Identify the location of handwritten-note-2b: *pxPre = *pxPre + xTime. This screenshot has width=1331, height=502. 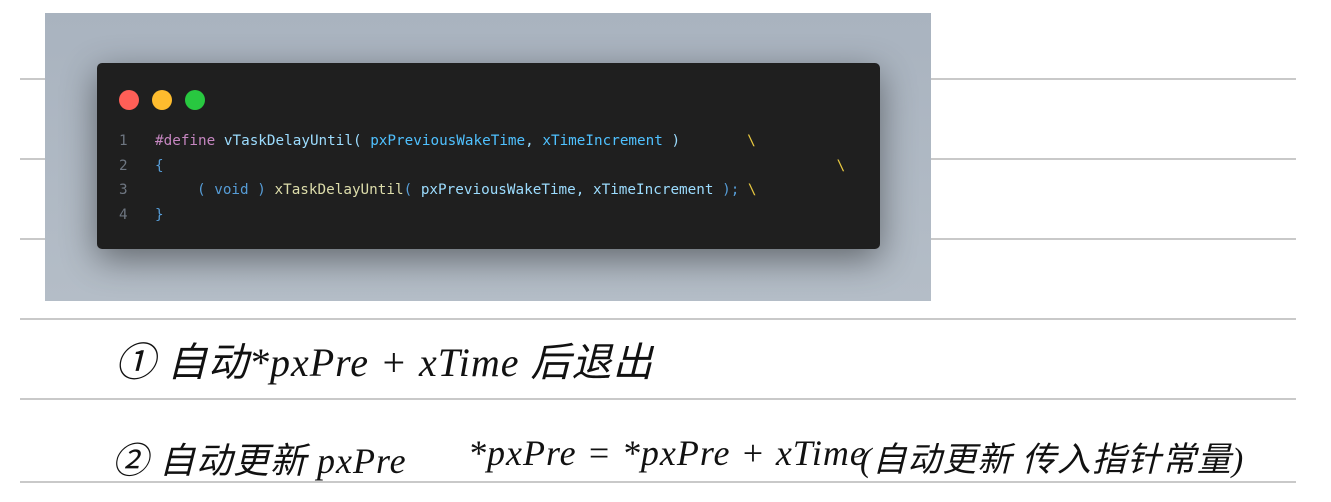
(667, 453).